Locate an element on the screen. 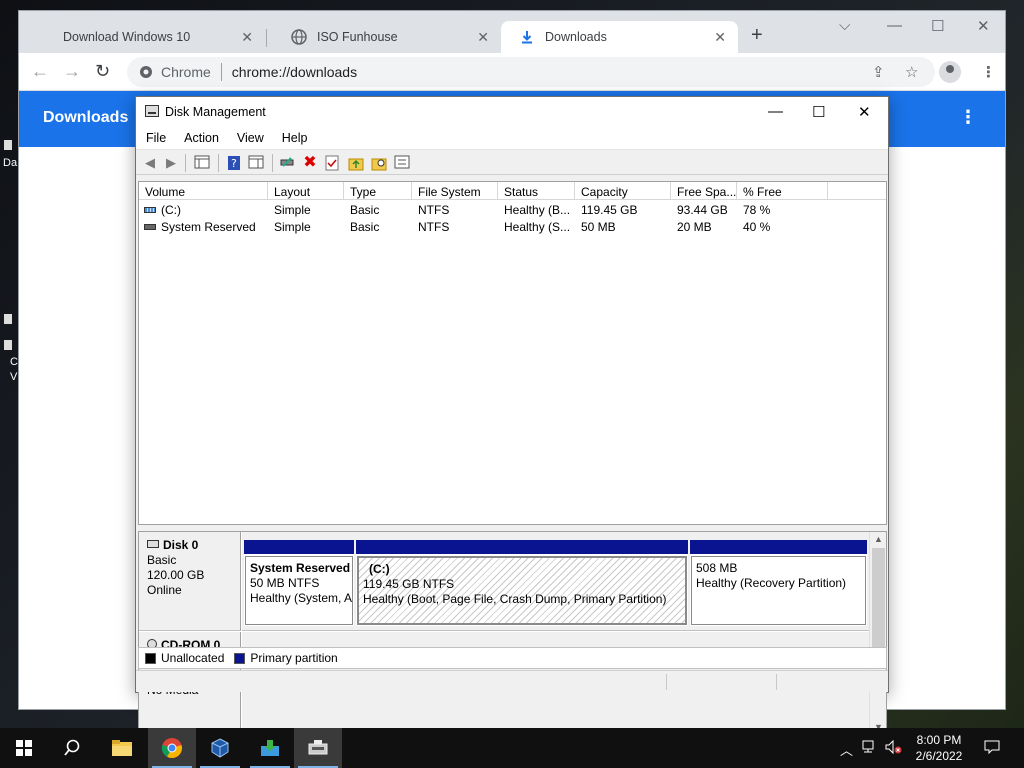 The image size is (1024, 768). back-arrow-icon: ◀ is located at coordinates (150, 163).